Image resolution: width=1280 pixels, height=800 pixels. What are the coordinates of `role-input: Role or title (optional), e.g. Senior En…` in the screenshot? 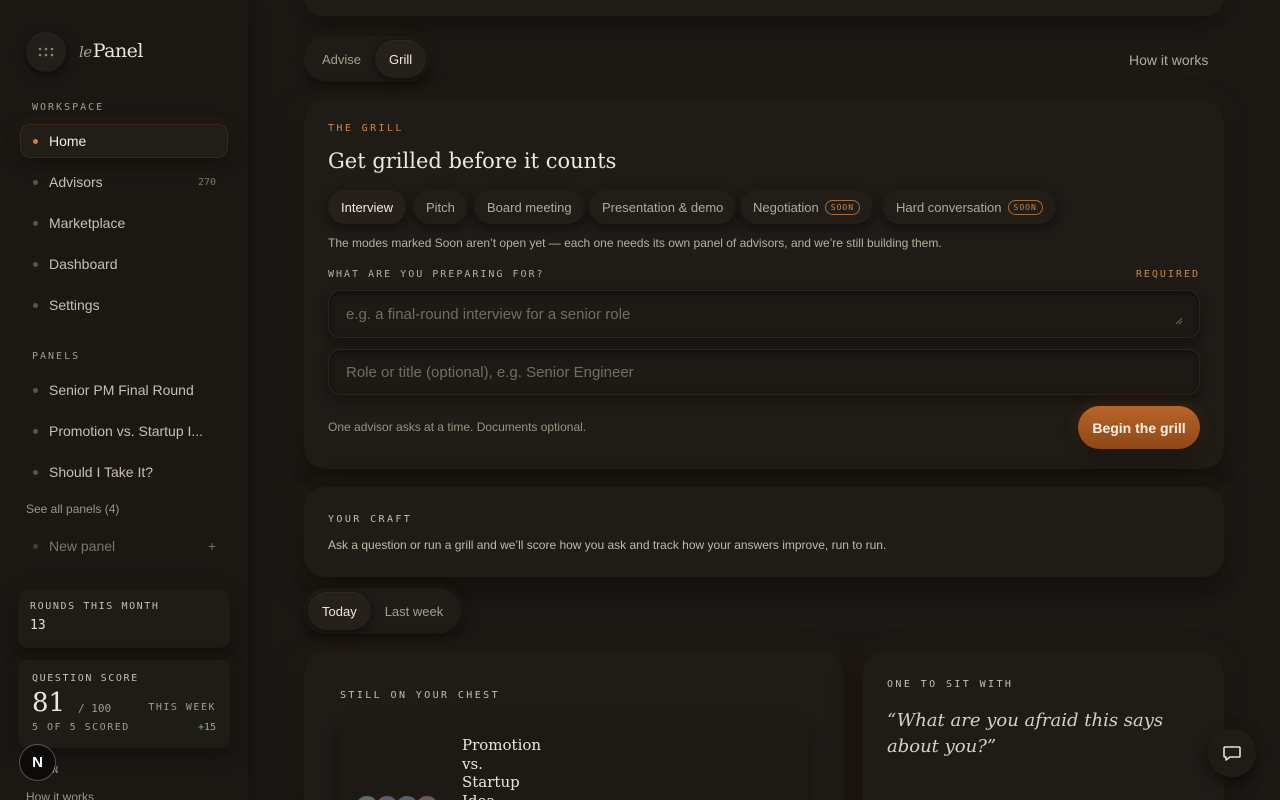 It's located at (764, 372).